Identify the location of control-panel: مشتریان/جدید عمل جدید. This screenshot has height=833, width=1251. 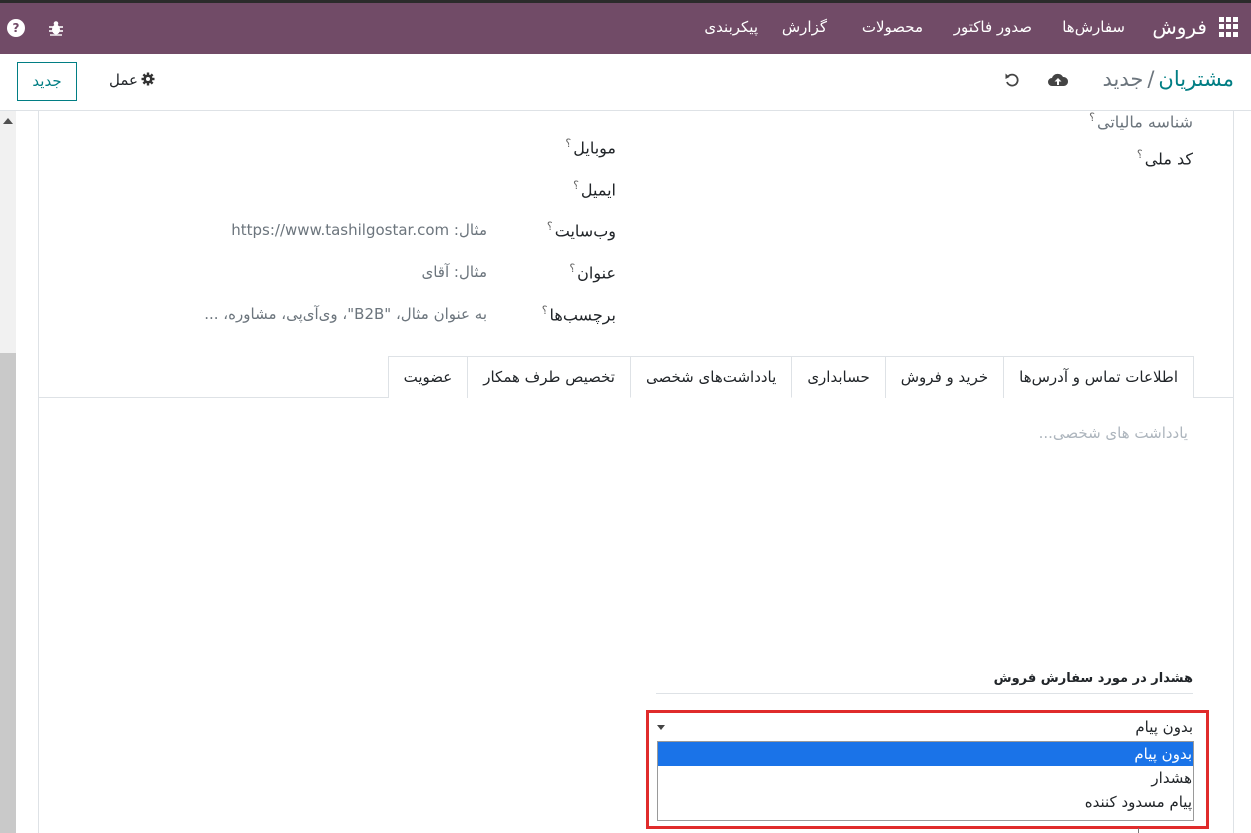
(625, 82).